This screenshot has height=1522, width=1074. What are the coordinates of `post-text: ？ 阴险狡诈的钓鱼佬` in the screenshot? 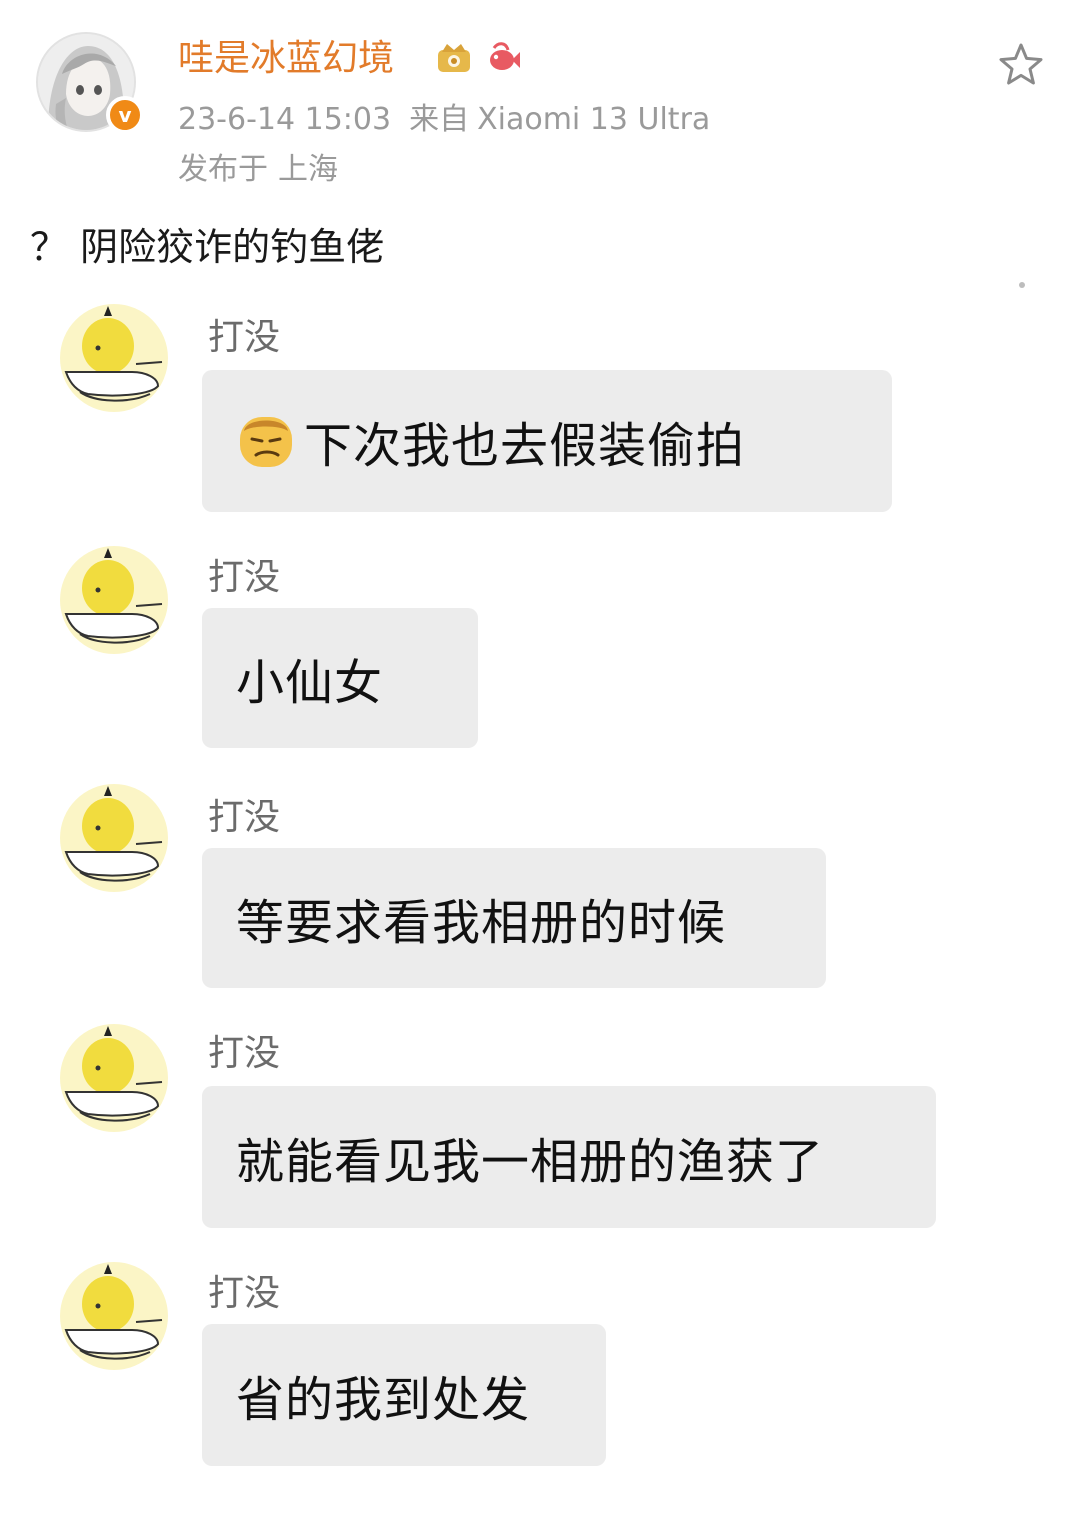 It's located at (207, 247).